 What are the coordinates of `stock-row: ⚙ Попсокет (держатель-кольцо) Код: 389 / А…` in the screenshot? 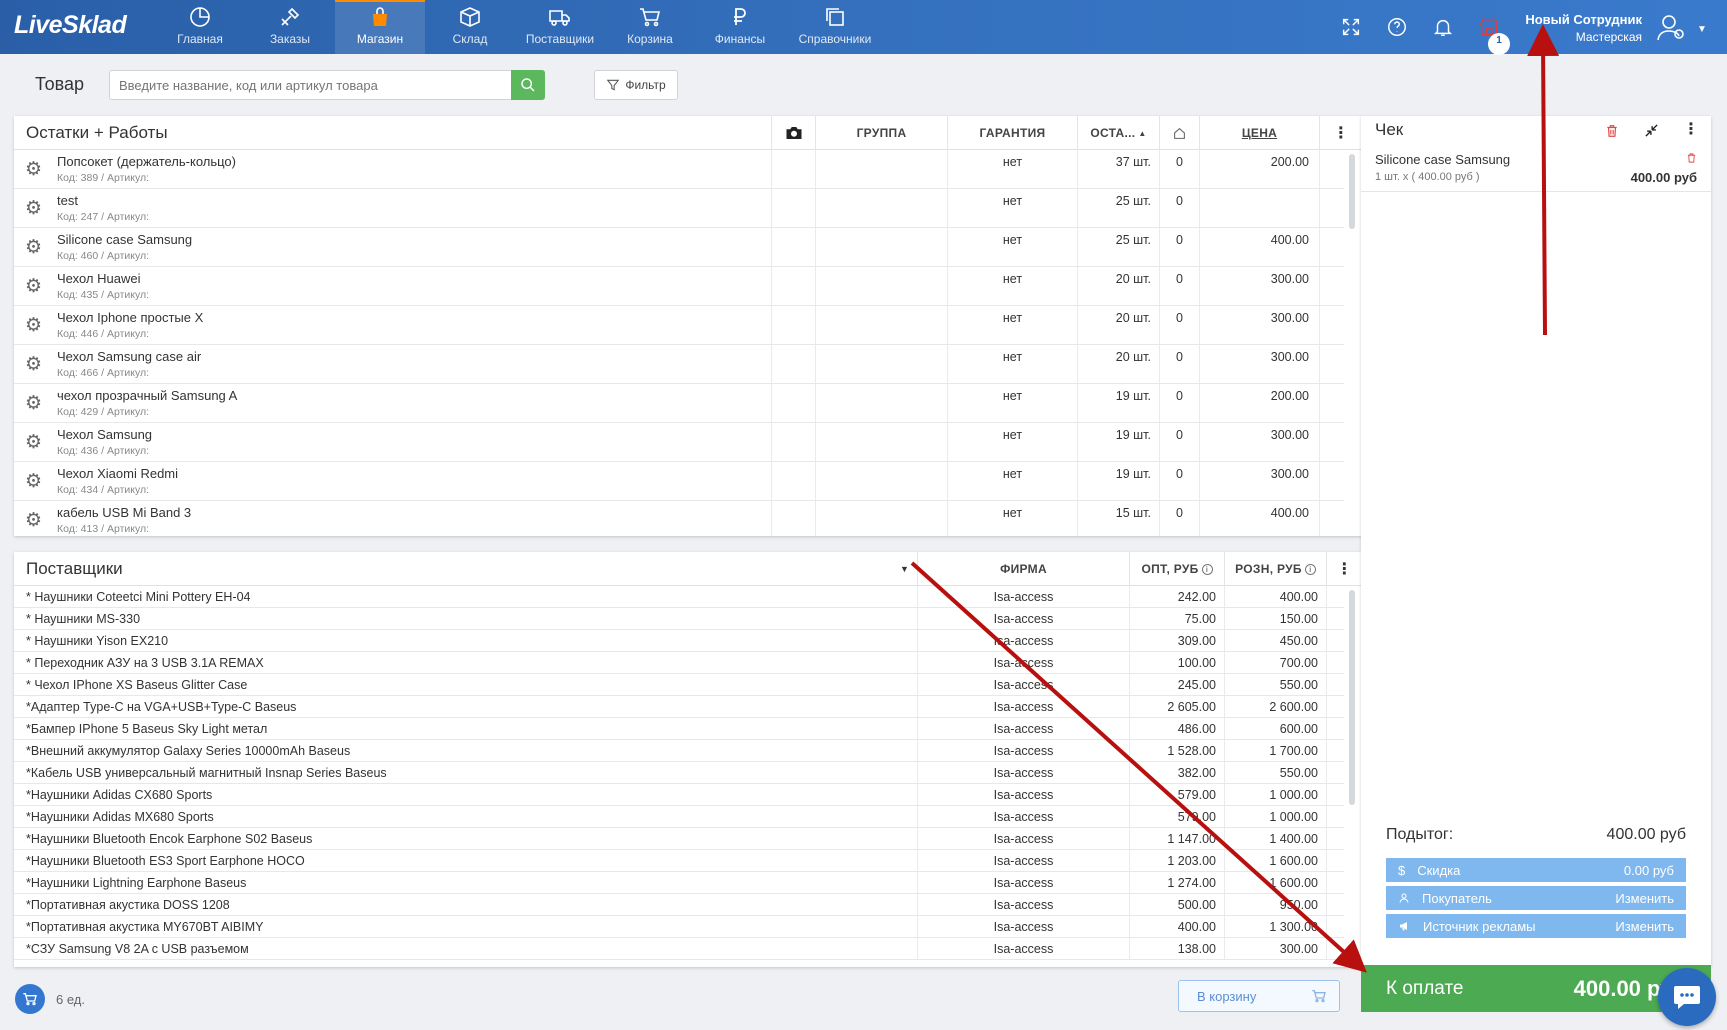 It's located at (679, 169).